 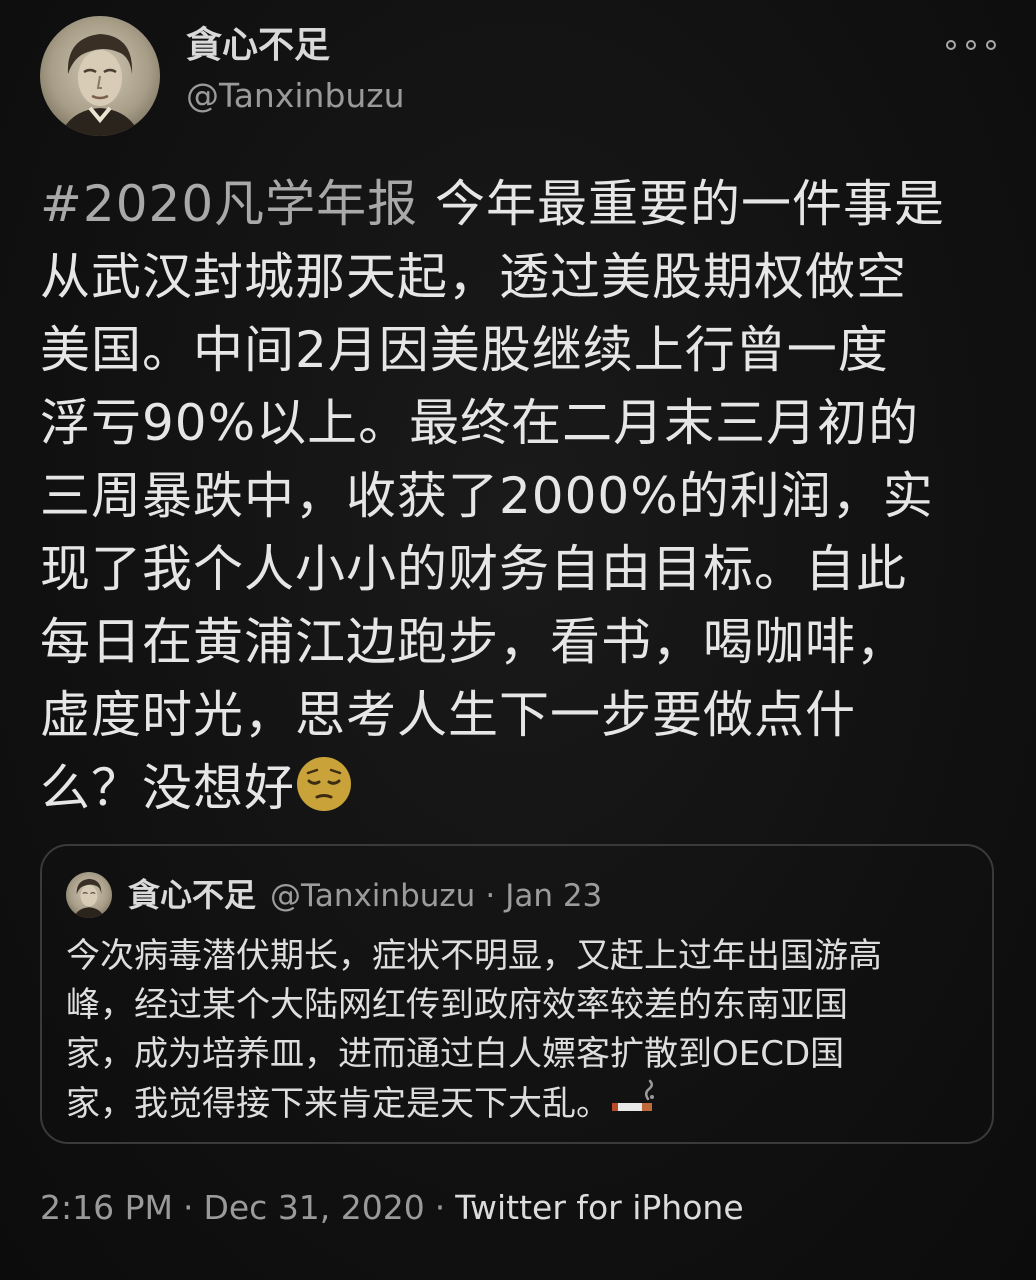 I want to click on quoted-author-avatar, so click(x=89, y=895).